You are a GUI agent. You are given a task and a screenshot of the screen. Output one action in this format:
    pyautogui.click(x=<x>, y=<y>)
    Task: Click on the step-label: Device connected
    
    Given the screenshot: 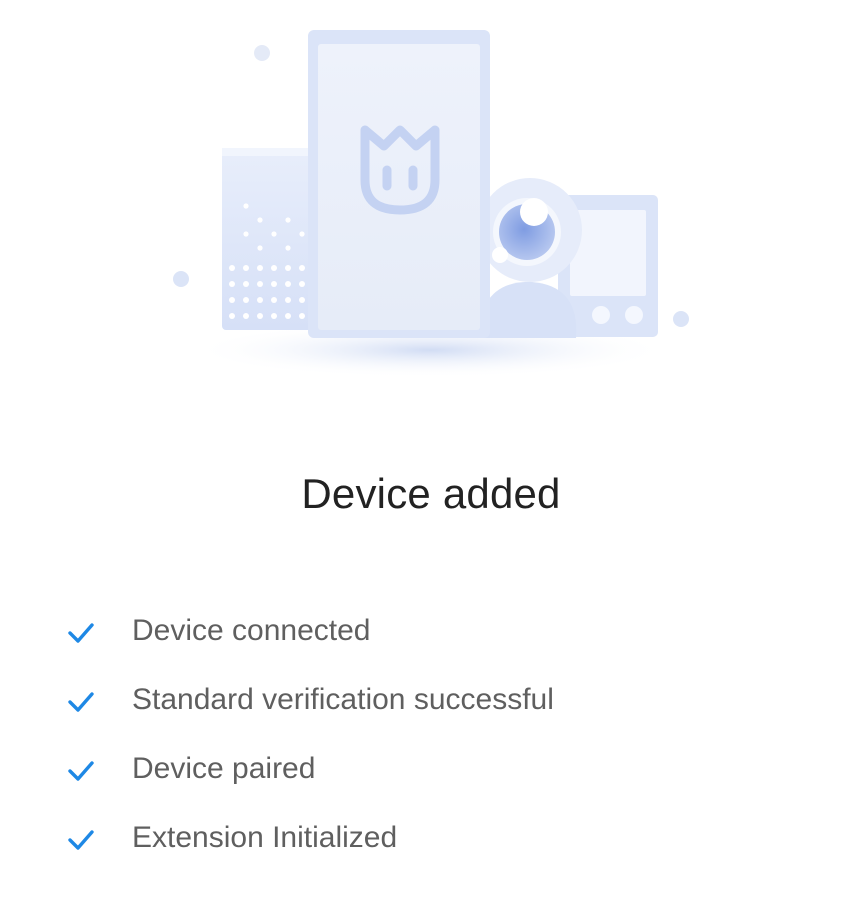 What is the action you would take?
    pyautogui.click(x=251, y=630)
    